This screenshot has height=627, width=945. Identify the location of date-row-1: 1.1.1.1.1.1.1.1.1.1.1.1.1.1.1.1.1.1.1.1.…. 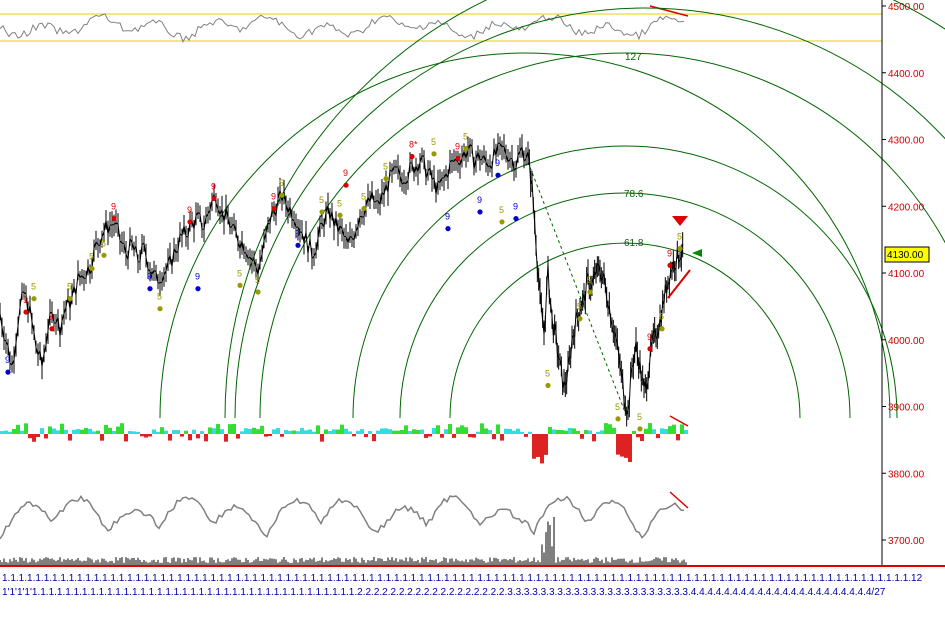
(462, 578).